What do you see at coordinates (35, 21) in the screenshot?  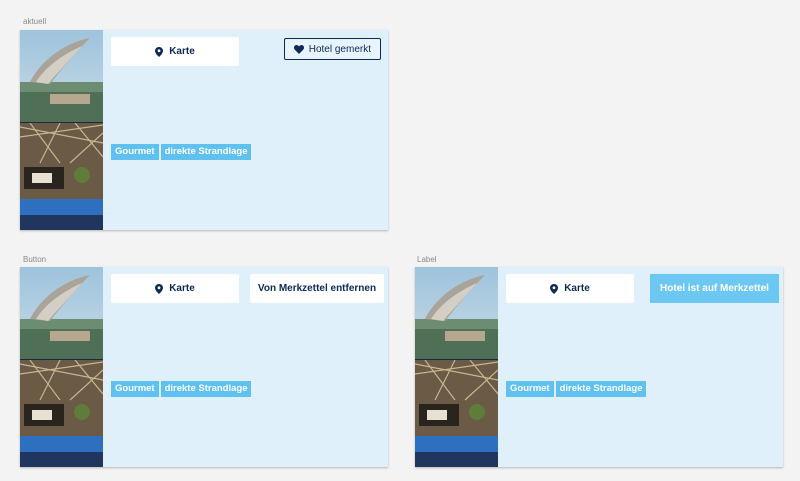 I see `variant-caption: aktuell` at bounding box center [35, 21].